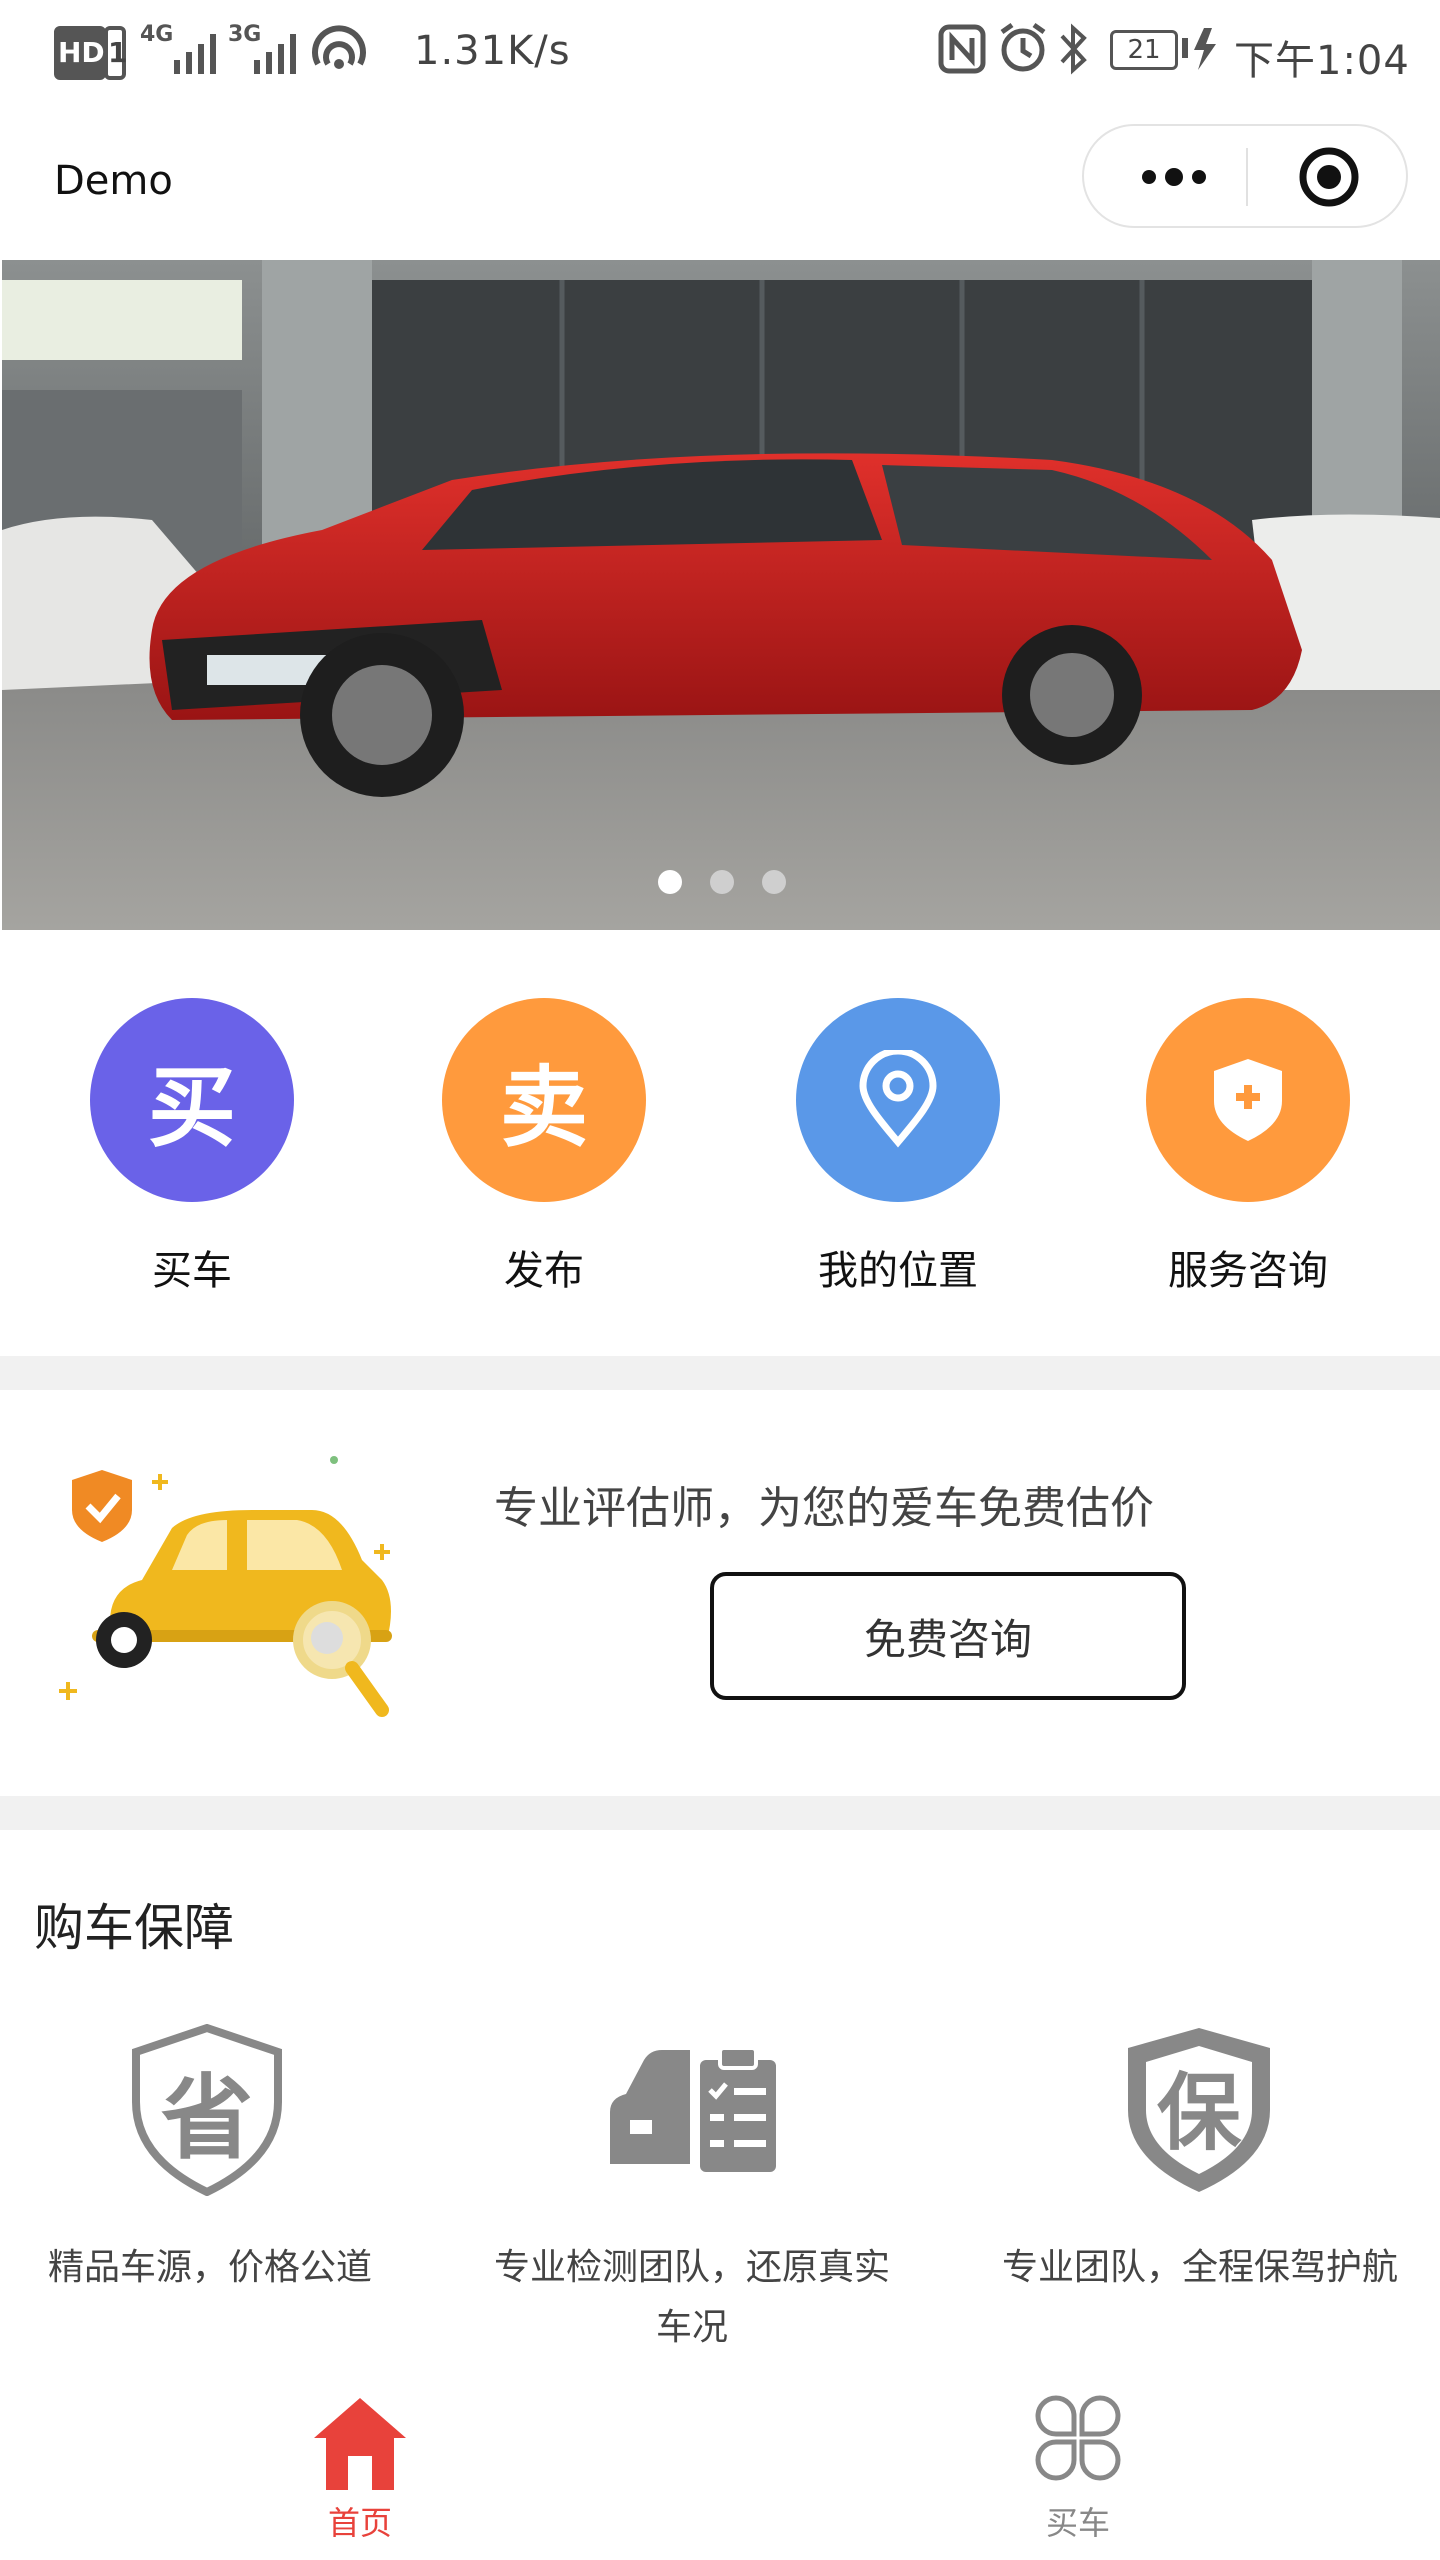 This screenshot has height=2560, width=1440. I want to click on more-button, so click(1174, 177).